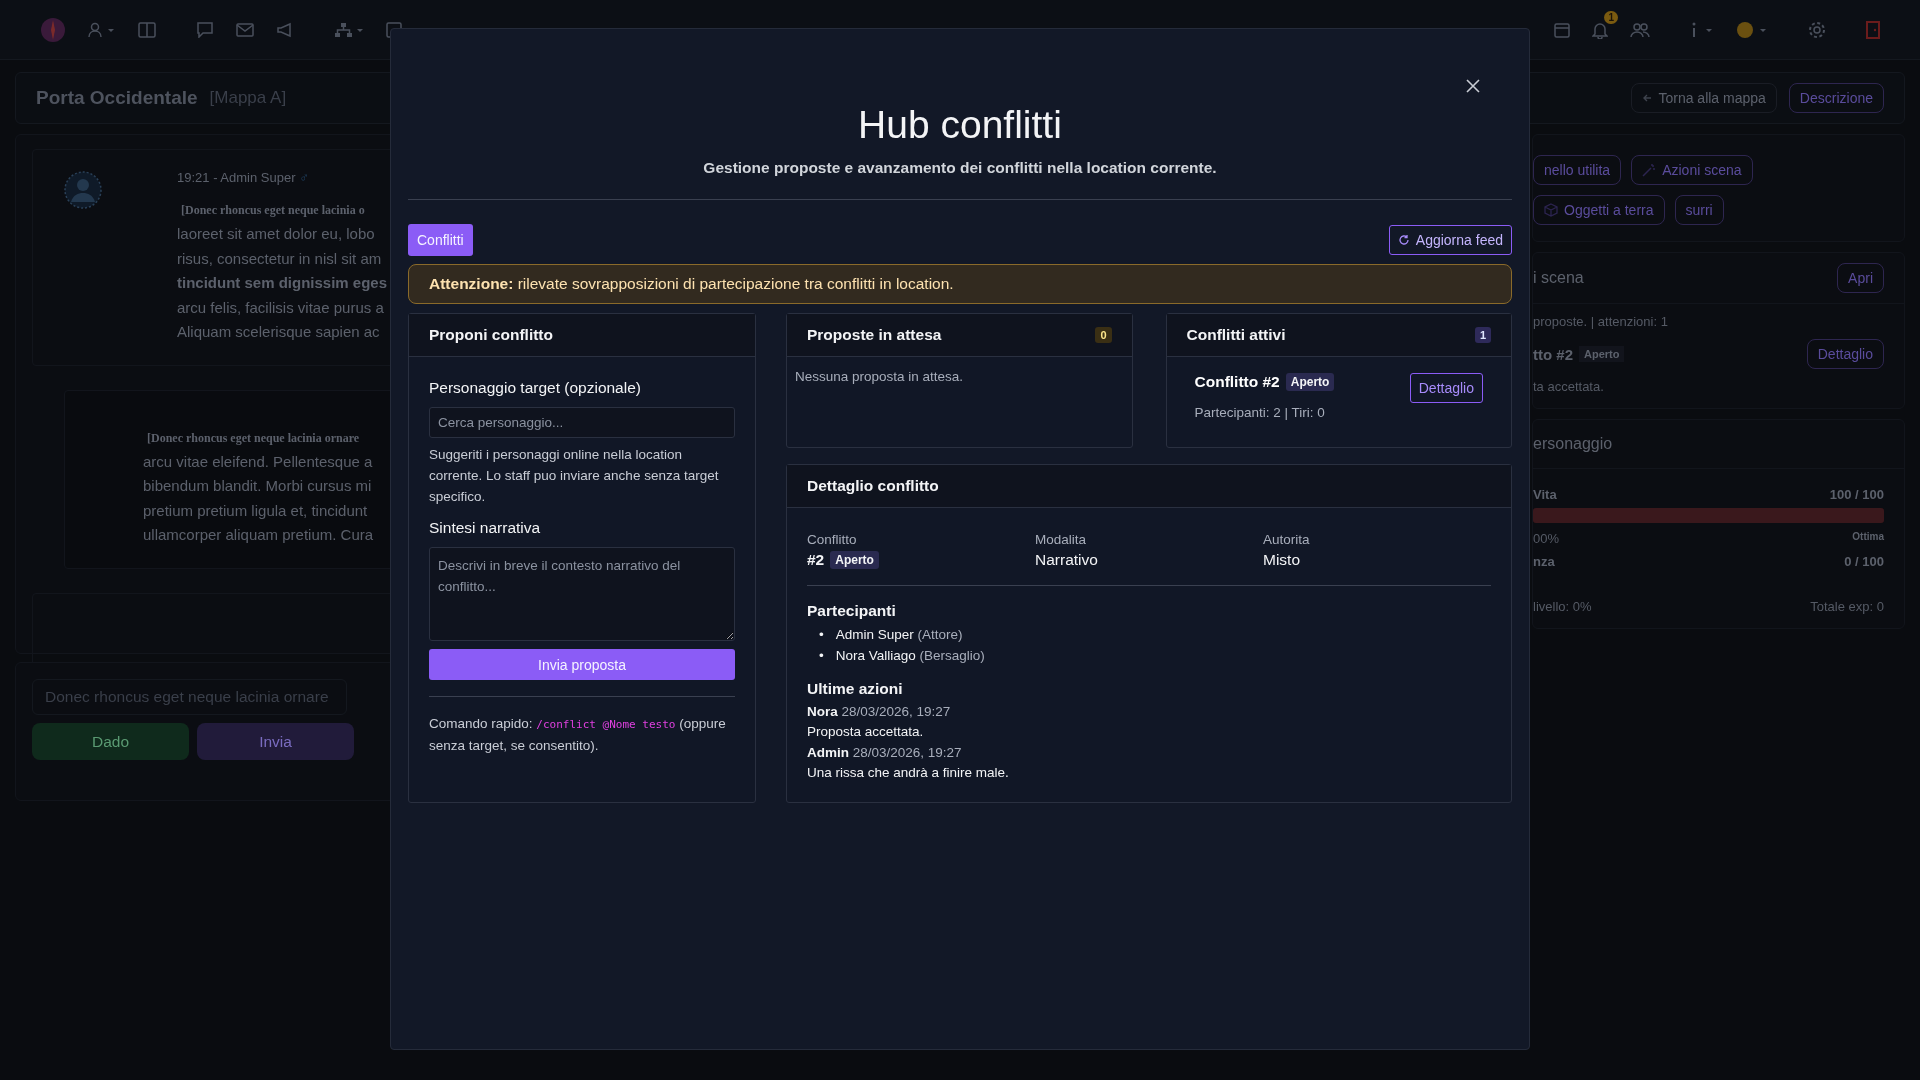 This screenshot has height=1080, width=1920. What do you see at coordinates (899, 635) in the screenshot?
I see `participant: Admin Super (Attore)` at bounding box center [899, 635].